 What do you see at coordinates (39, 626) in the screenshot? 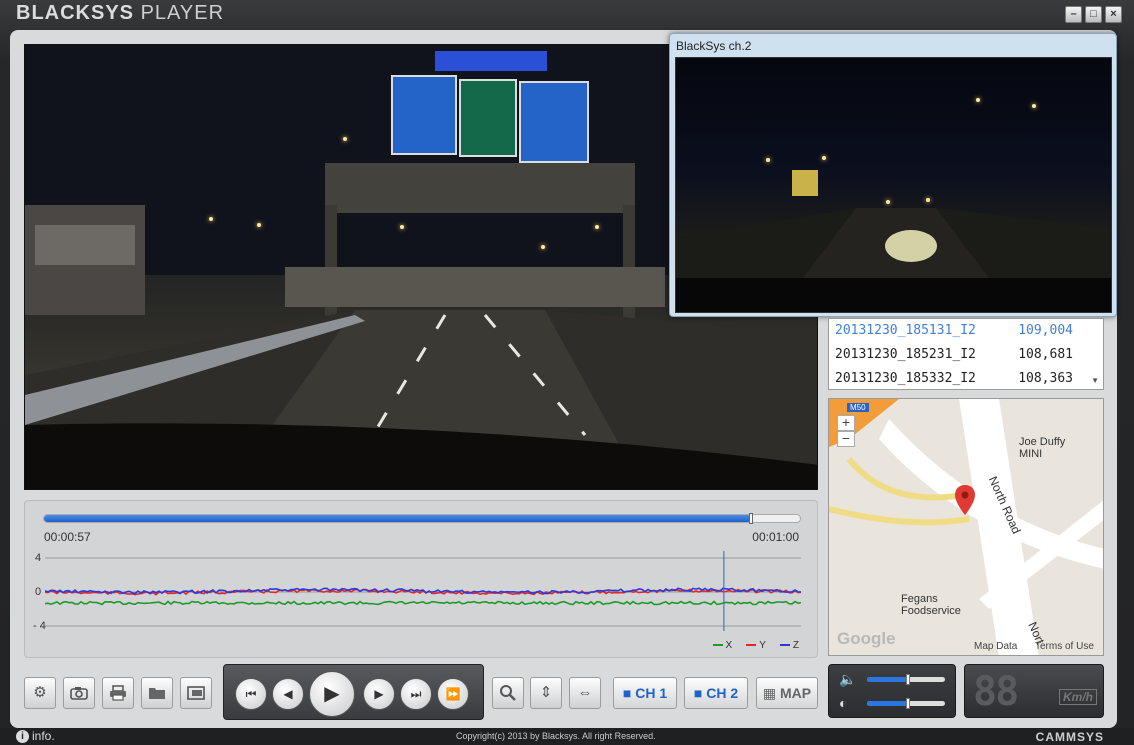
I see `graph-y-tick: - 4` at bounding box center [39, 626].